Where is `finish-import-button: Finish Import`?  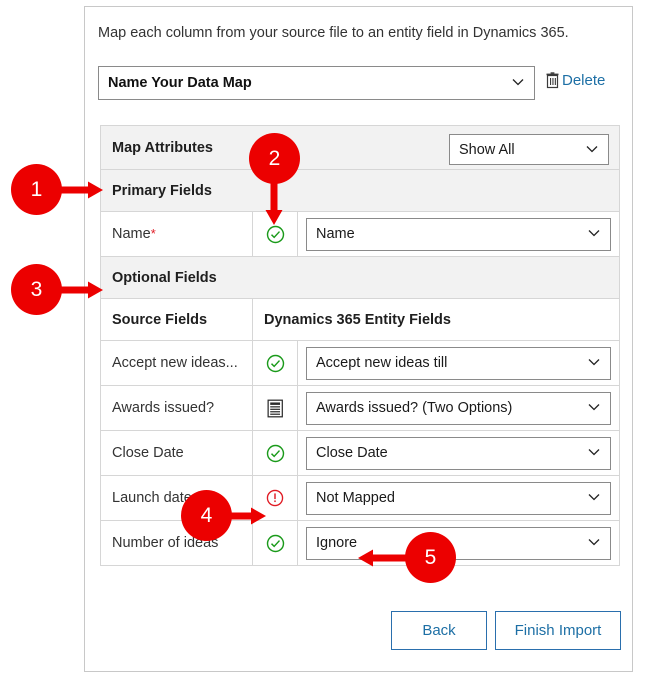
finish-import-button: Finish Import is located at coordinates (558, 630).